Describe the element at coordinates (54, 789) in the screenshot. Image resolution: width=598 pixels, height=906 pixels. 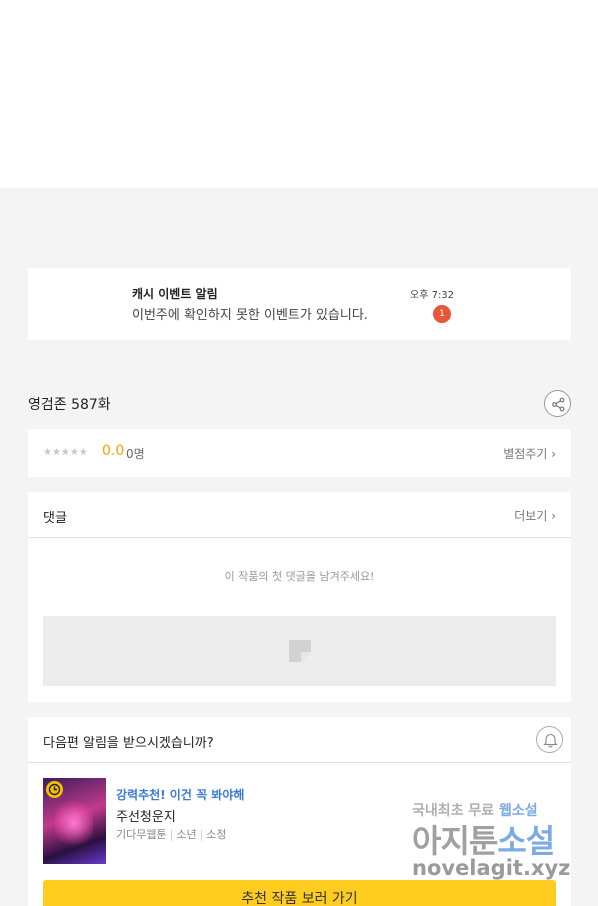
I see `wait-free-clock-icon` at that location.